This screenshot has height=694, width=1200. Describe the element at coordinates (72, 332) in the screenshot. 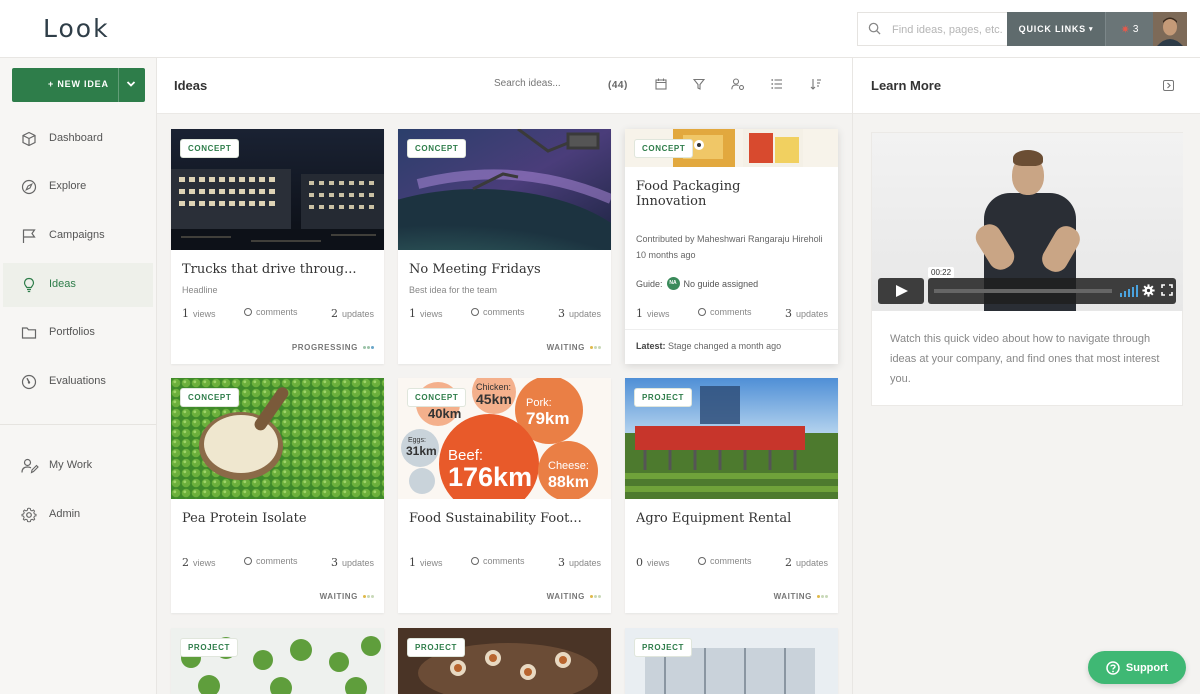

I see `sidebar-item-label: Portfolios` at that location.